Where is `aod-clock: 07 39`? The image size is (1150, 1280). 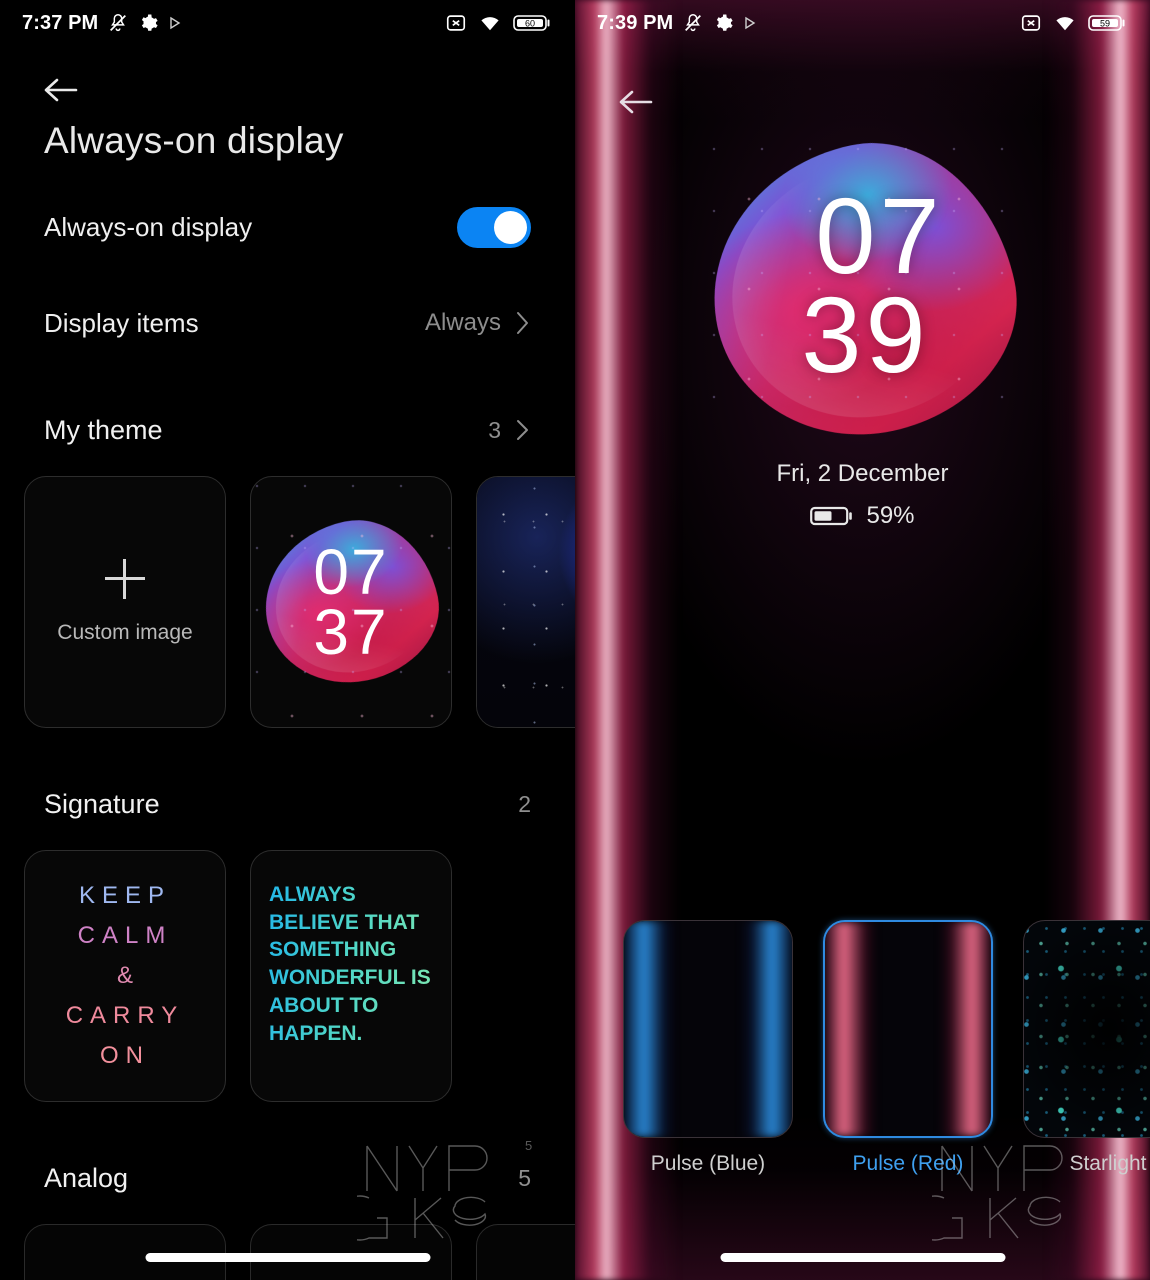
aod-clock: 07 39 is located at coordinates (862, 285).